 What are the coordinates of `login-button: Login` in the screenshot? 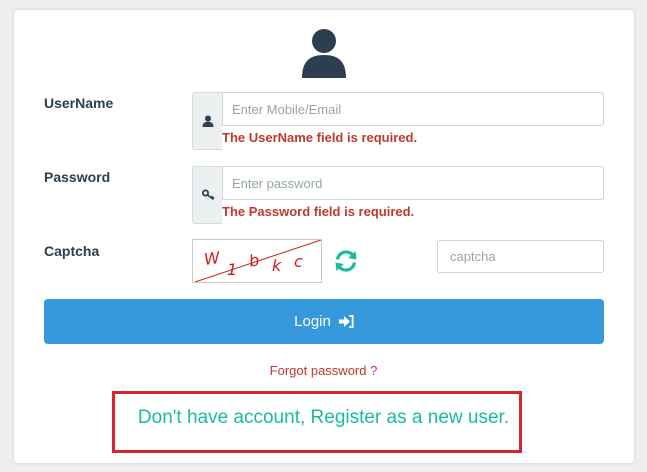 It's located at (324, 321).